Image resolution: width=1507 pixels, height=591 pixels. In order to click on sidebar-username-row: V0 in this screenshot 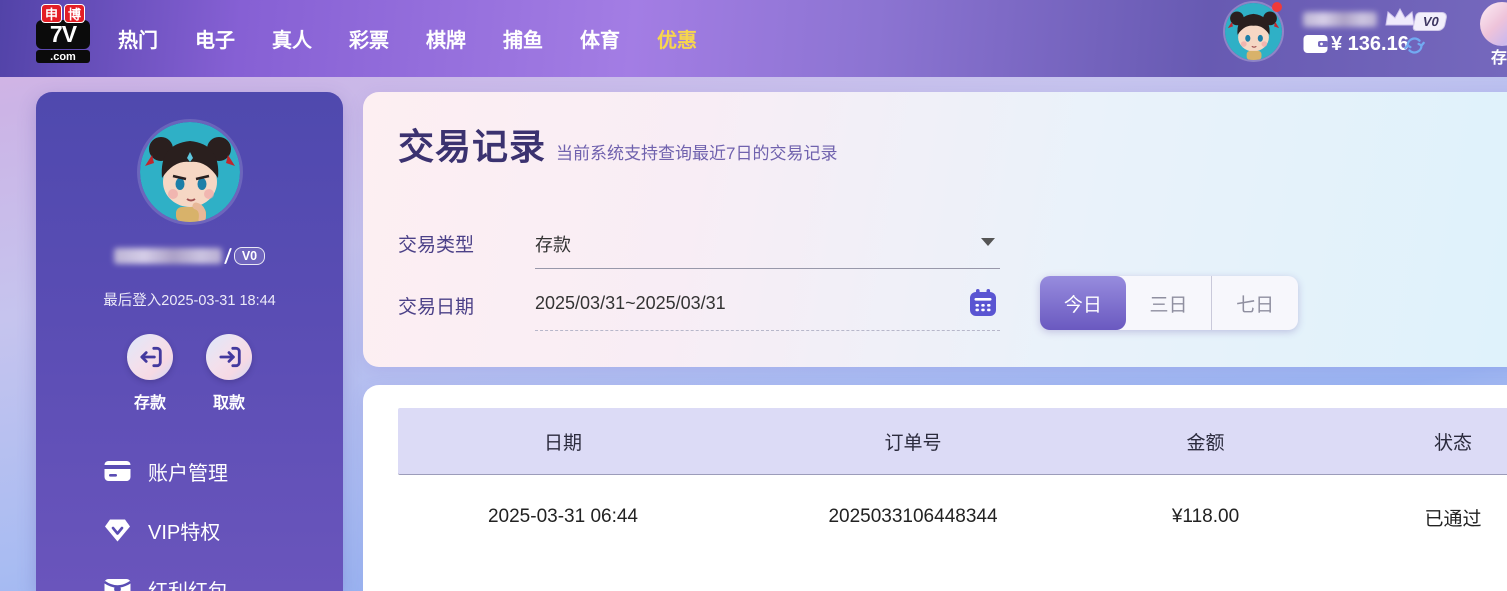, I will do `click(189, 256)`.